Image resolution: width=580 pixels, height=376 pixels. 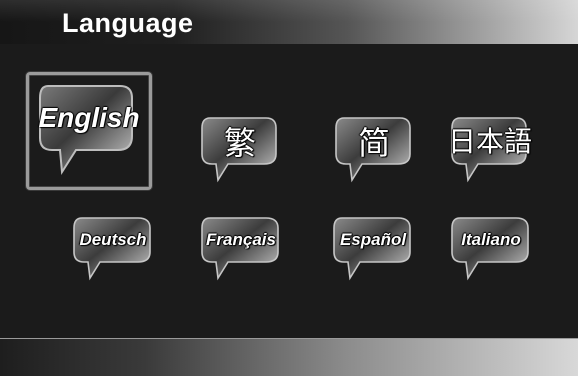 I want to click on language-option-traditional-chinese: 繁, so click(x=240, y=147).